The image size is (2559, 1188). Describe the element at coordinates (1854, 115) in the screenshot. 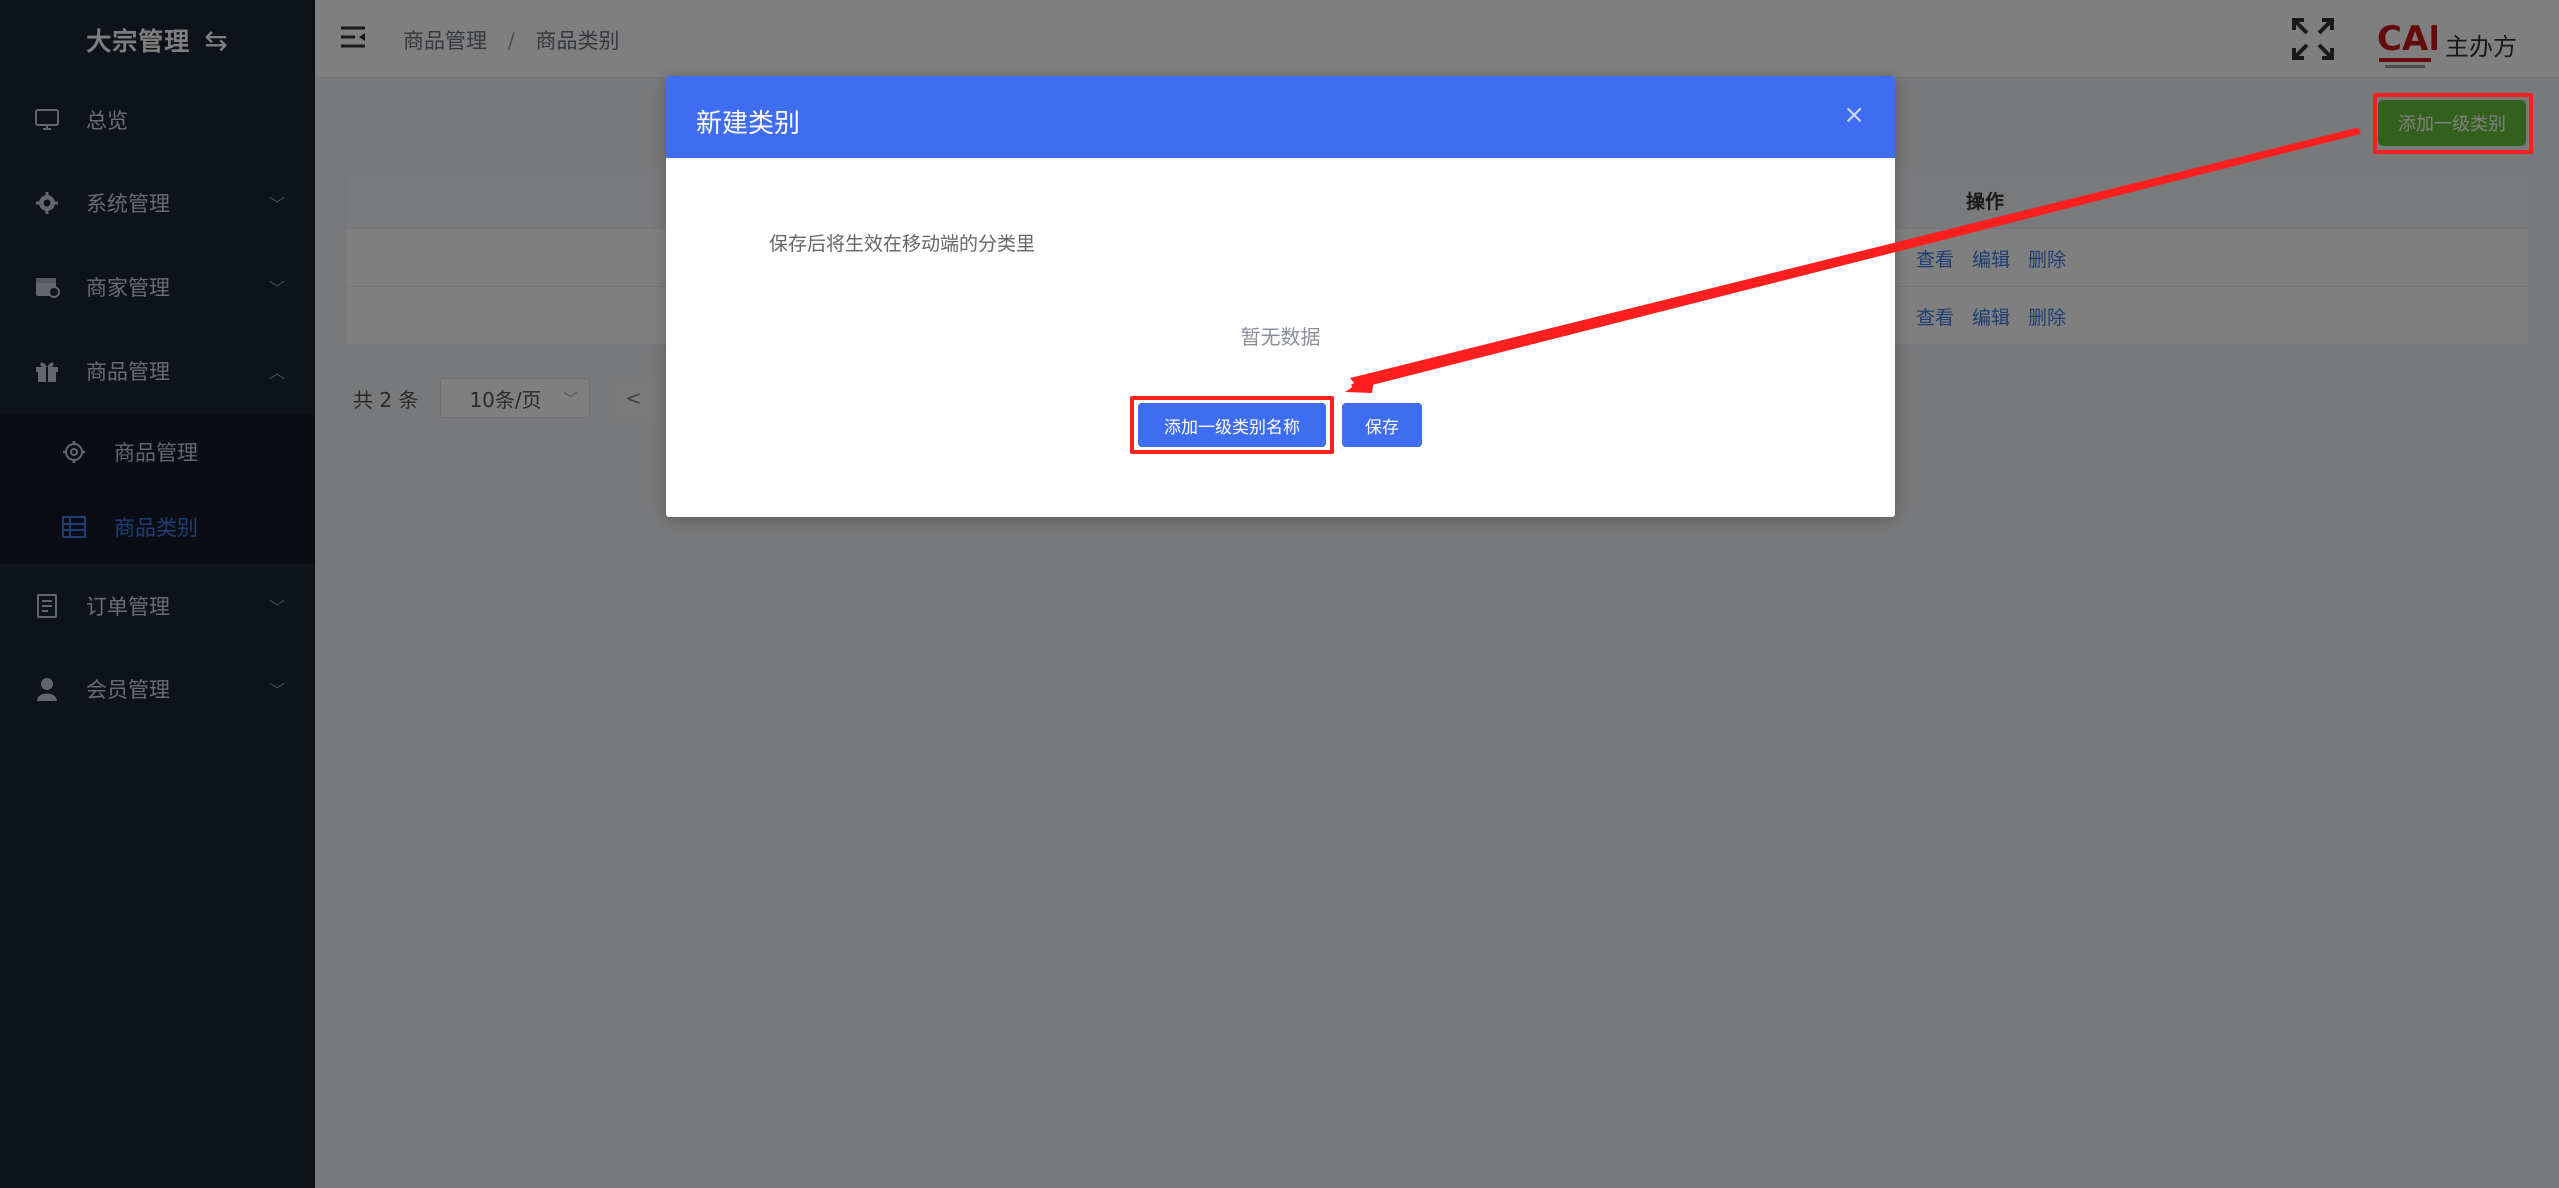

I see `close-icon: ×` at that location.